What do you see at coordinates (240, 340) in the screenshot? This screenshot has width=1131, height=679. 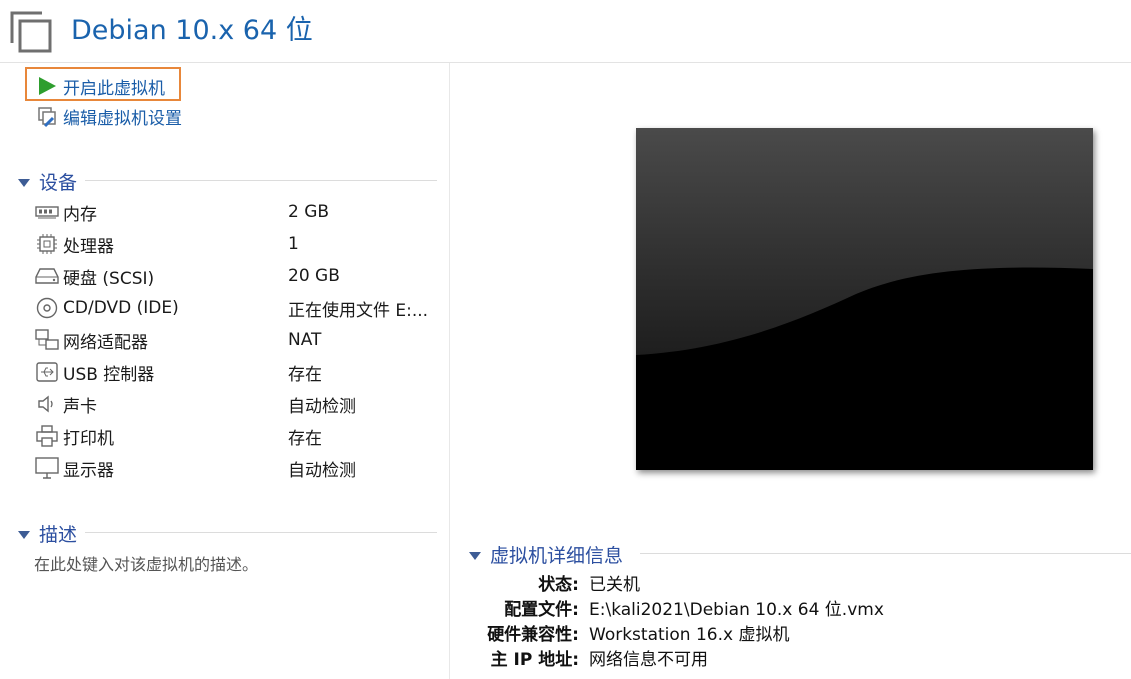 I see `device-row-network-adapter: 网络适配器 NAT` at bounding box center [240, 340].